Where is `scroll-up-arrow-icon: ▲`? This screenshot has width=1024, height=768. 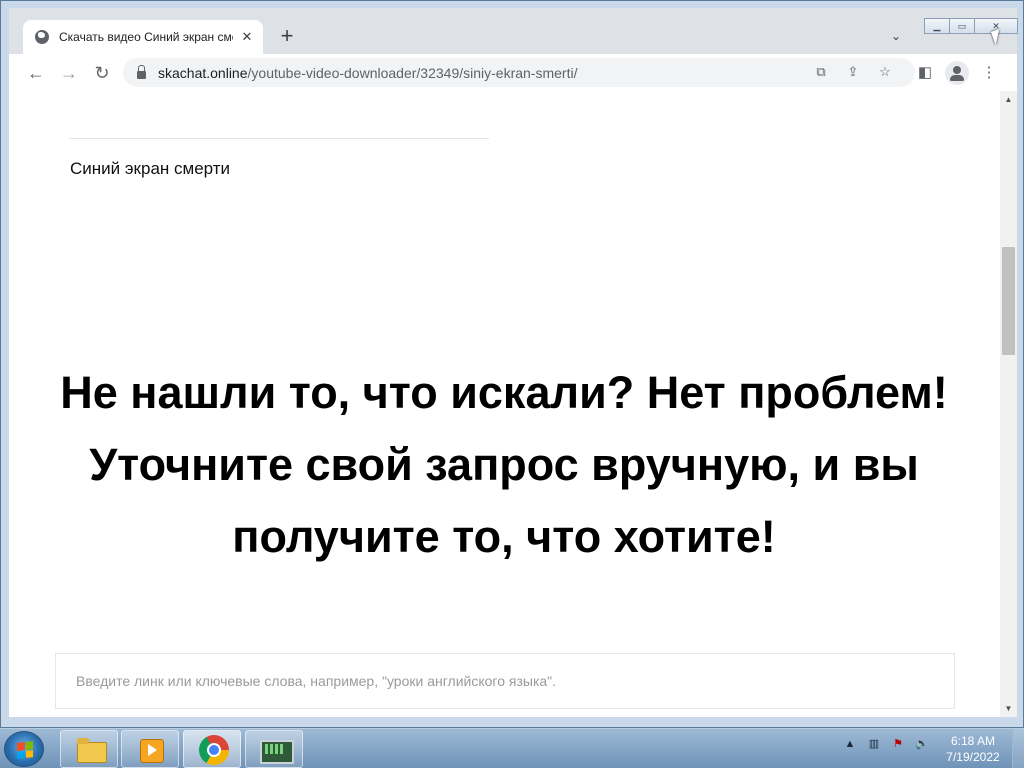 scroll-up-arrow-icon: ▲ is located at coordinates (1008, 99).